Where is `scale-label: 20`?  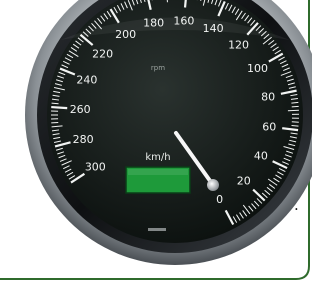 scale-label: 20 is located at coordinates (244, 181).